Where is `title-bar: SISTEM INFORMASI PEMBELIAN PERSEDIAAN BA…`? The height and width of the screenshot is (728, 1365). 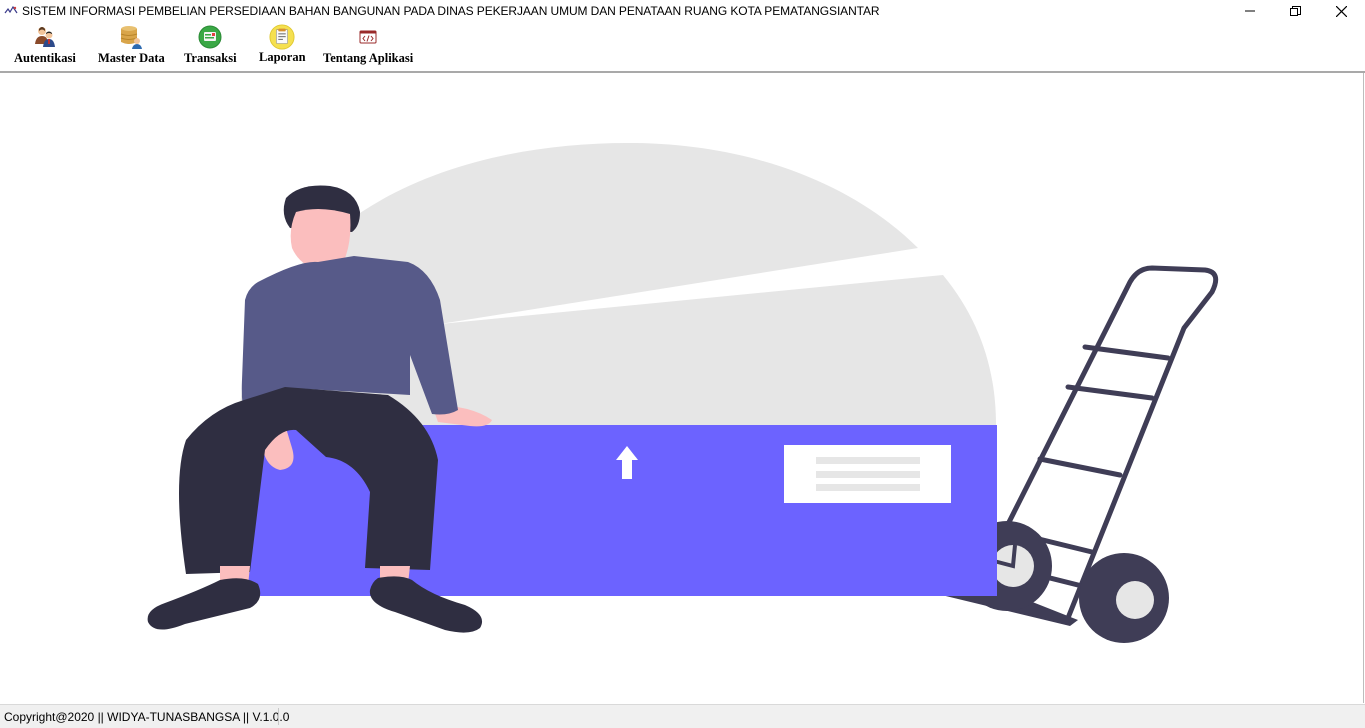
title-bar: SISTEM INFORMASI PEMBELIAN PERSEDIAAN BA… is located at coordinates (682, 11).